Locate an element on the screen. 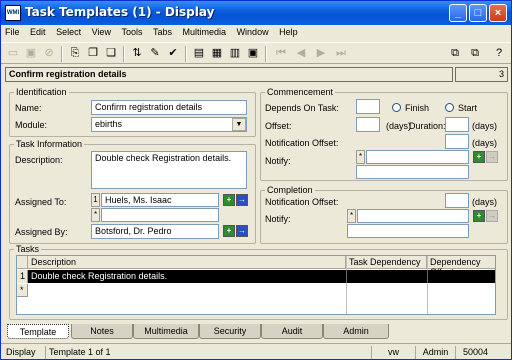  app-icon: WMI is located at coordinates (13, 13).